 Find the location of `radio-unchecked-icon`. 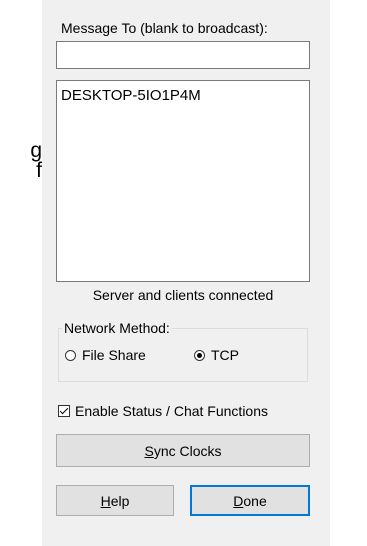

radio-unchecked-icon is located at coordinates (70, 355).